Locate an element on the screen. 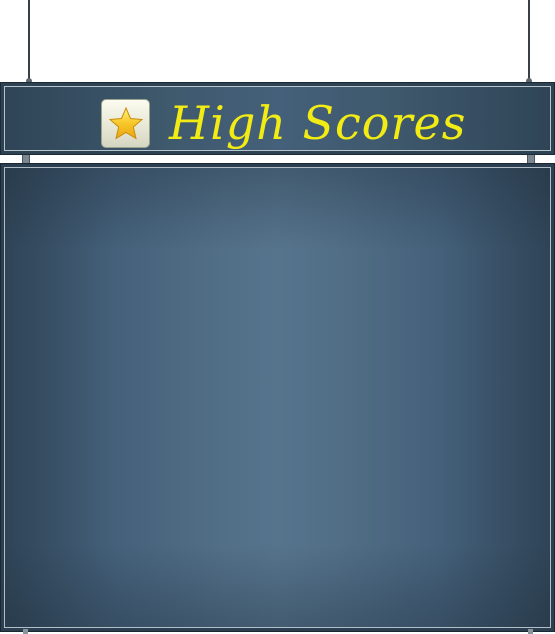 This screenshot has height=634, width=555. star-icon is located at coordinates (126, 123).